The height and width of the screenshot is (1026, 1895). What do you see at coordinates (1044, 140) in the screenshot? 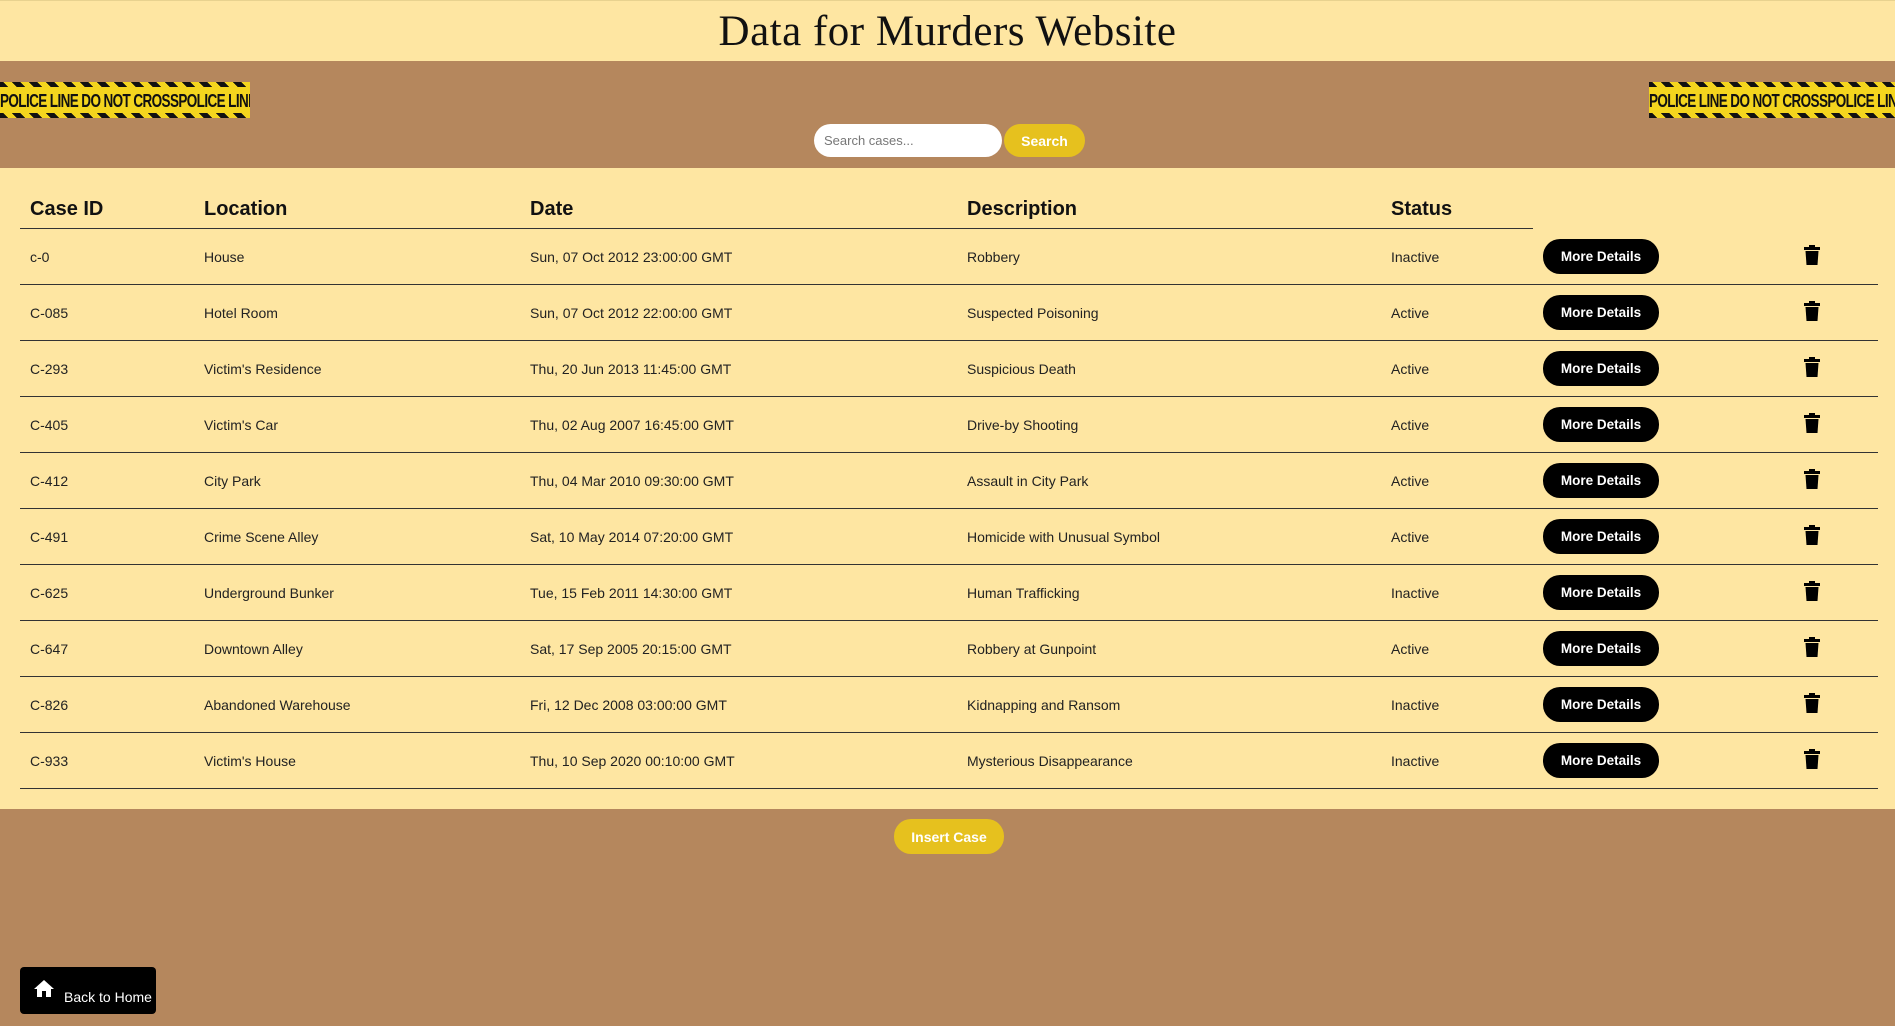
I see `search-button: Search` at bounding box center [1044, 140].